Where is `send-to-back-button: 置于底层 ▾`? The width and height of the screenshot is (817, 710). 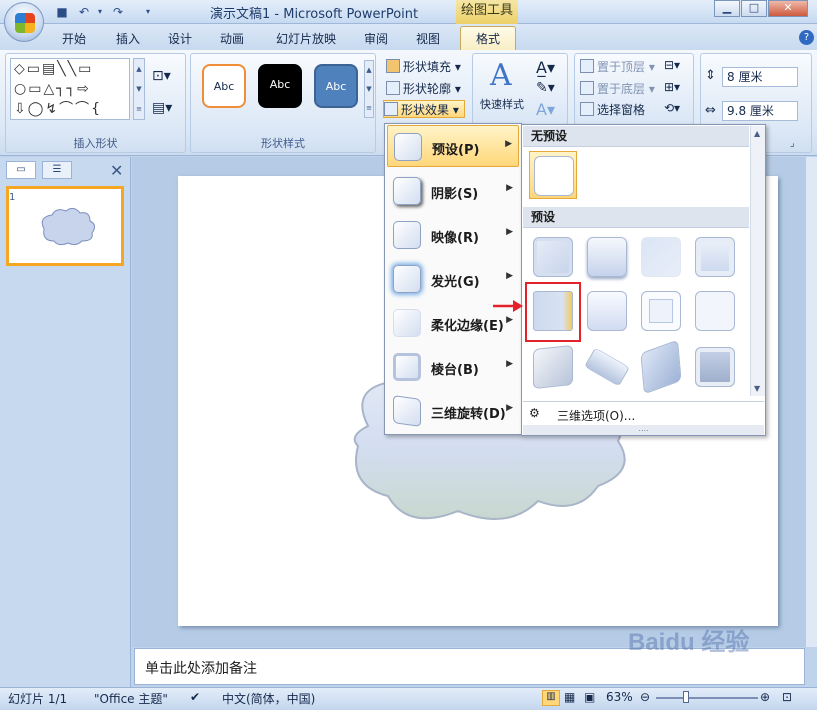
send-to-back-button: 置于底层 ▾ is located at coordinates (617, 89).